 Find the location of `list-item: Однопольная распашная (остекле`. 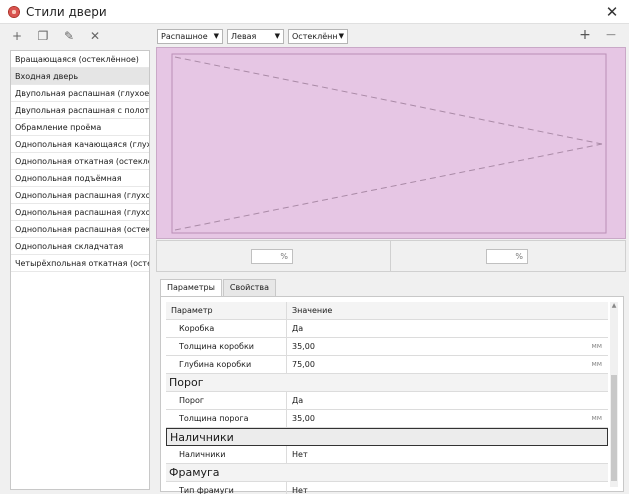

list-item: Однопольная распашная (остекле is located at coordinates (80, 229).